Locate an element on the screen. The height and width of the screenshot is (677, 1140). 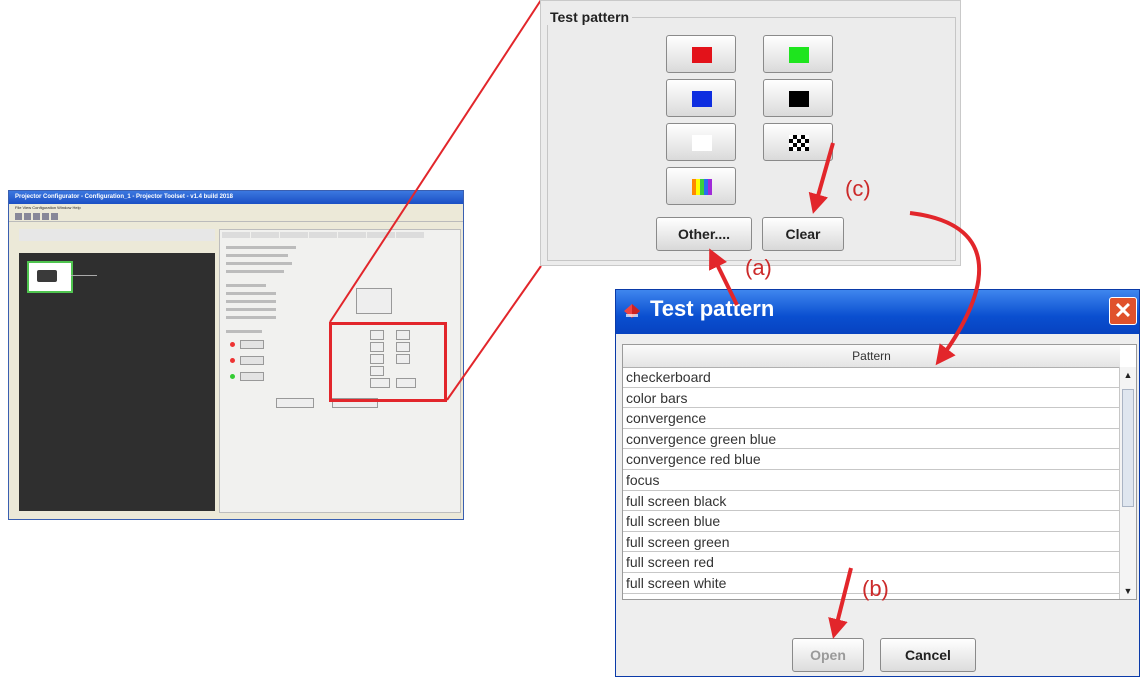
arrow-curve is located at coordinates (945, 288).